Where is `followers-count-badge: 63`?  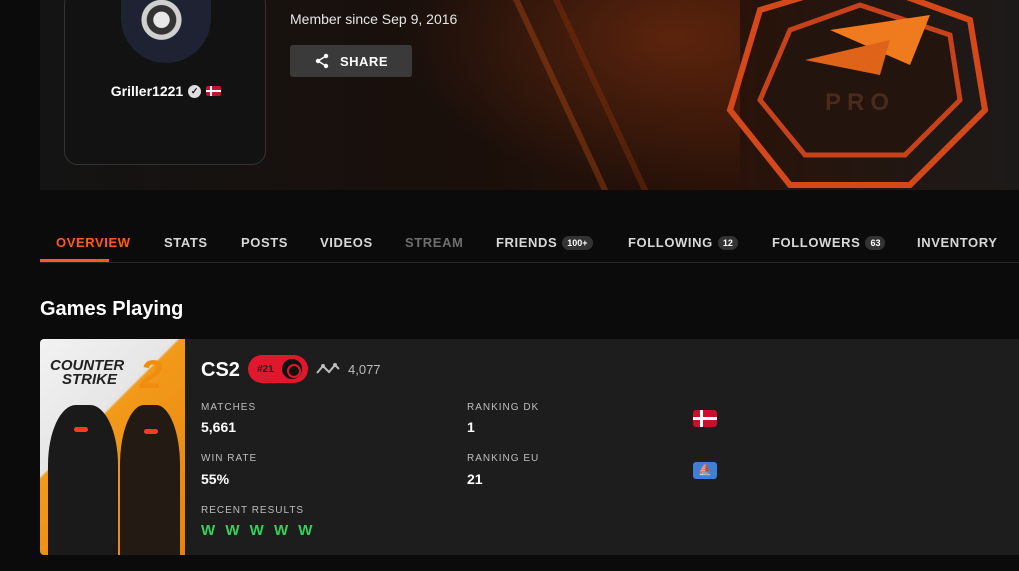
followers-count-badge: 63 is located at coordinates (875, 242).